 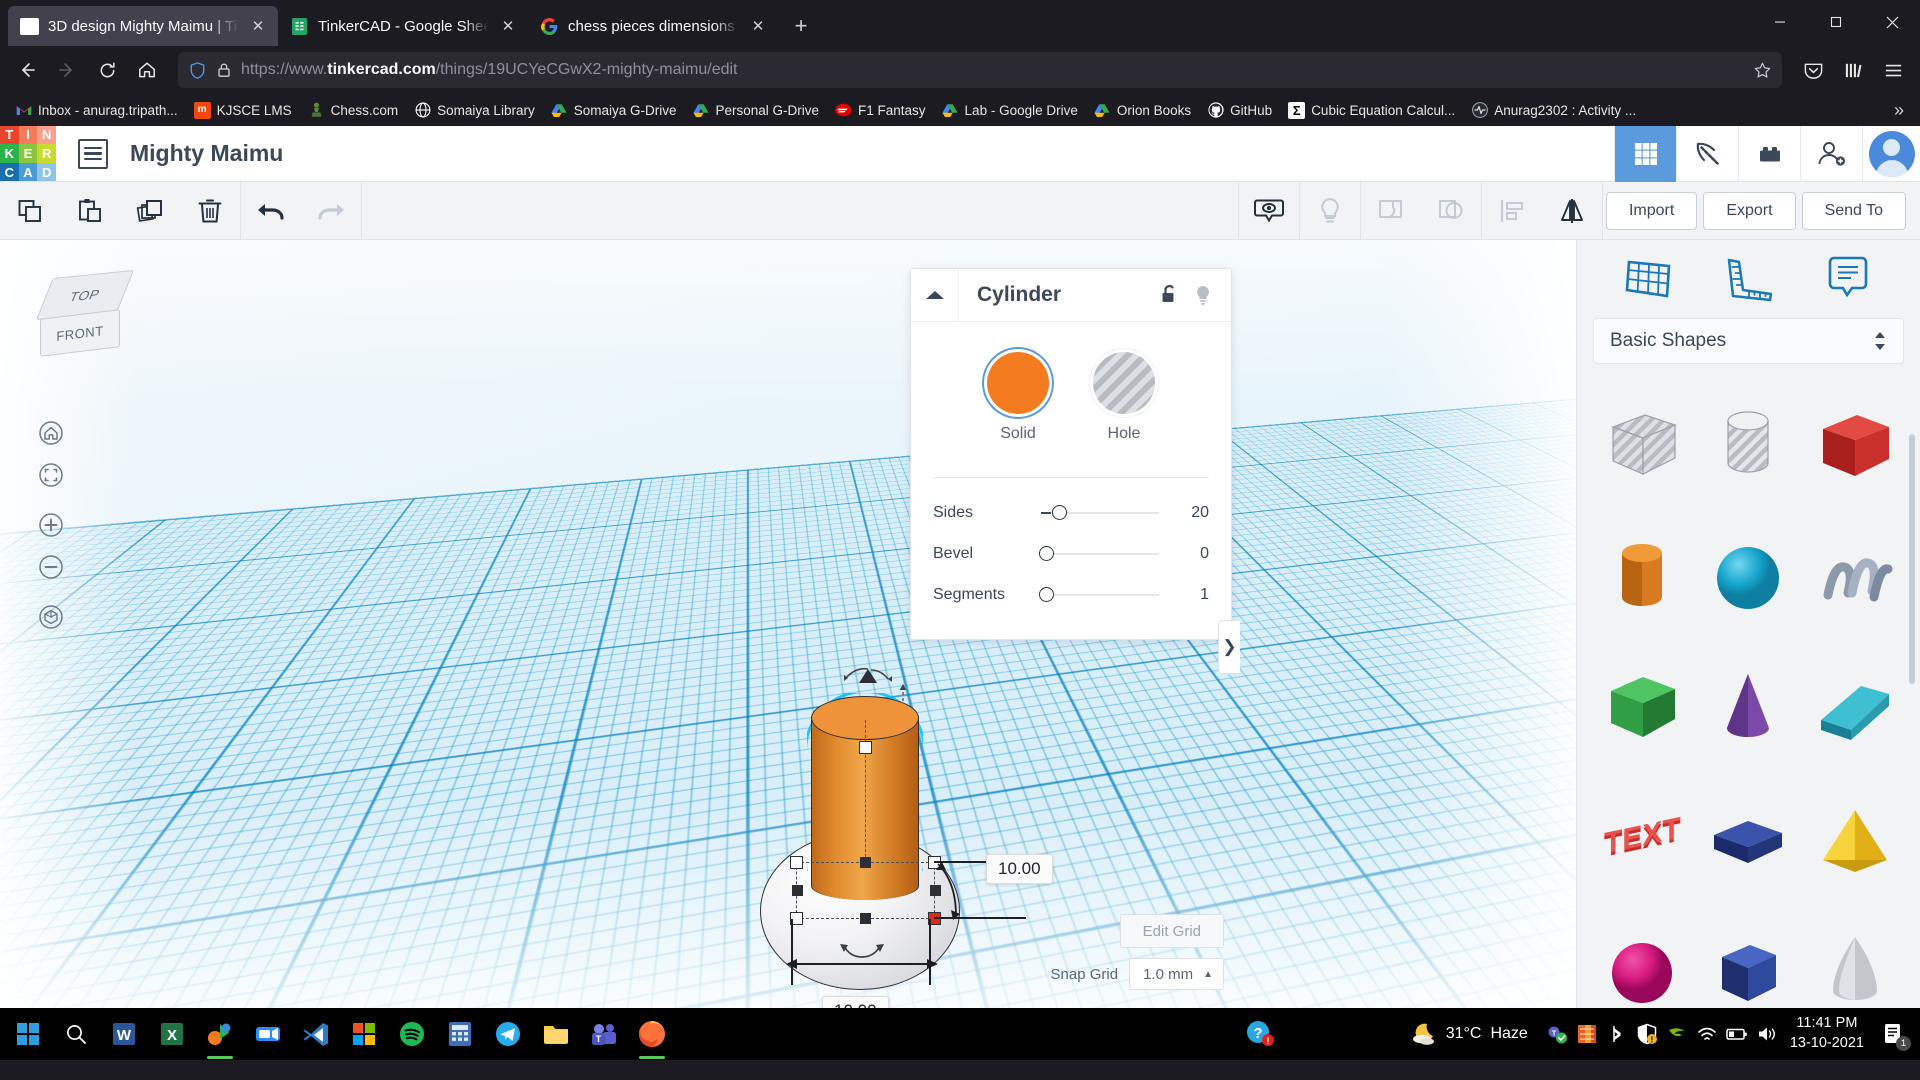 I want to click on show-hide-icon, so click(x=1269, y=211).